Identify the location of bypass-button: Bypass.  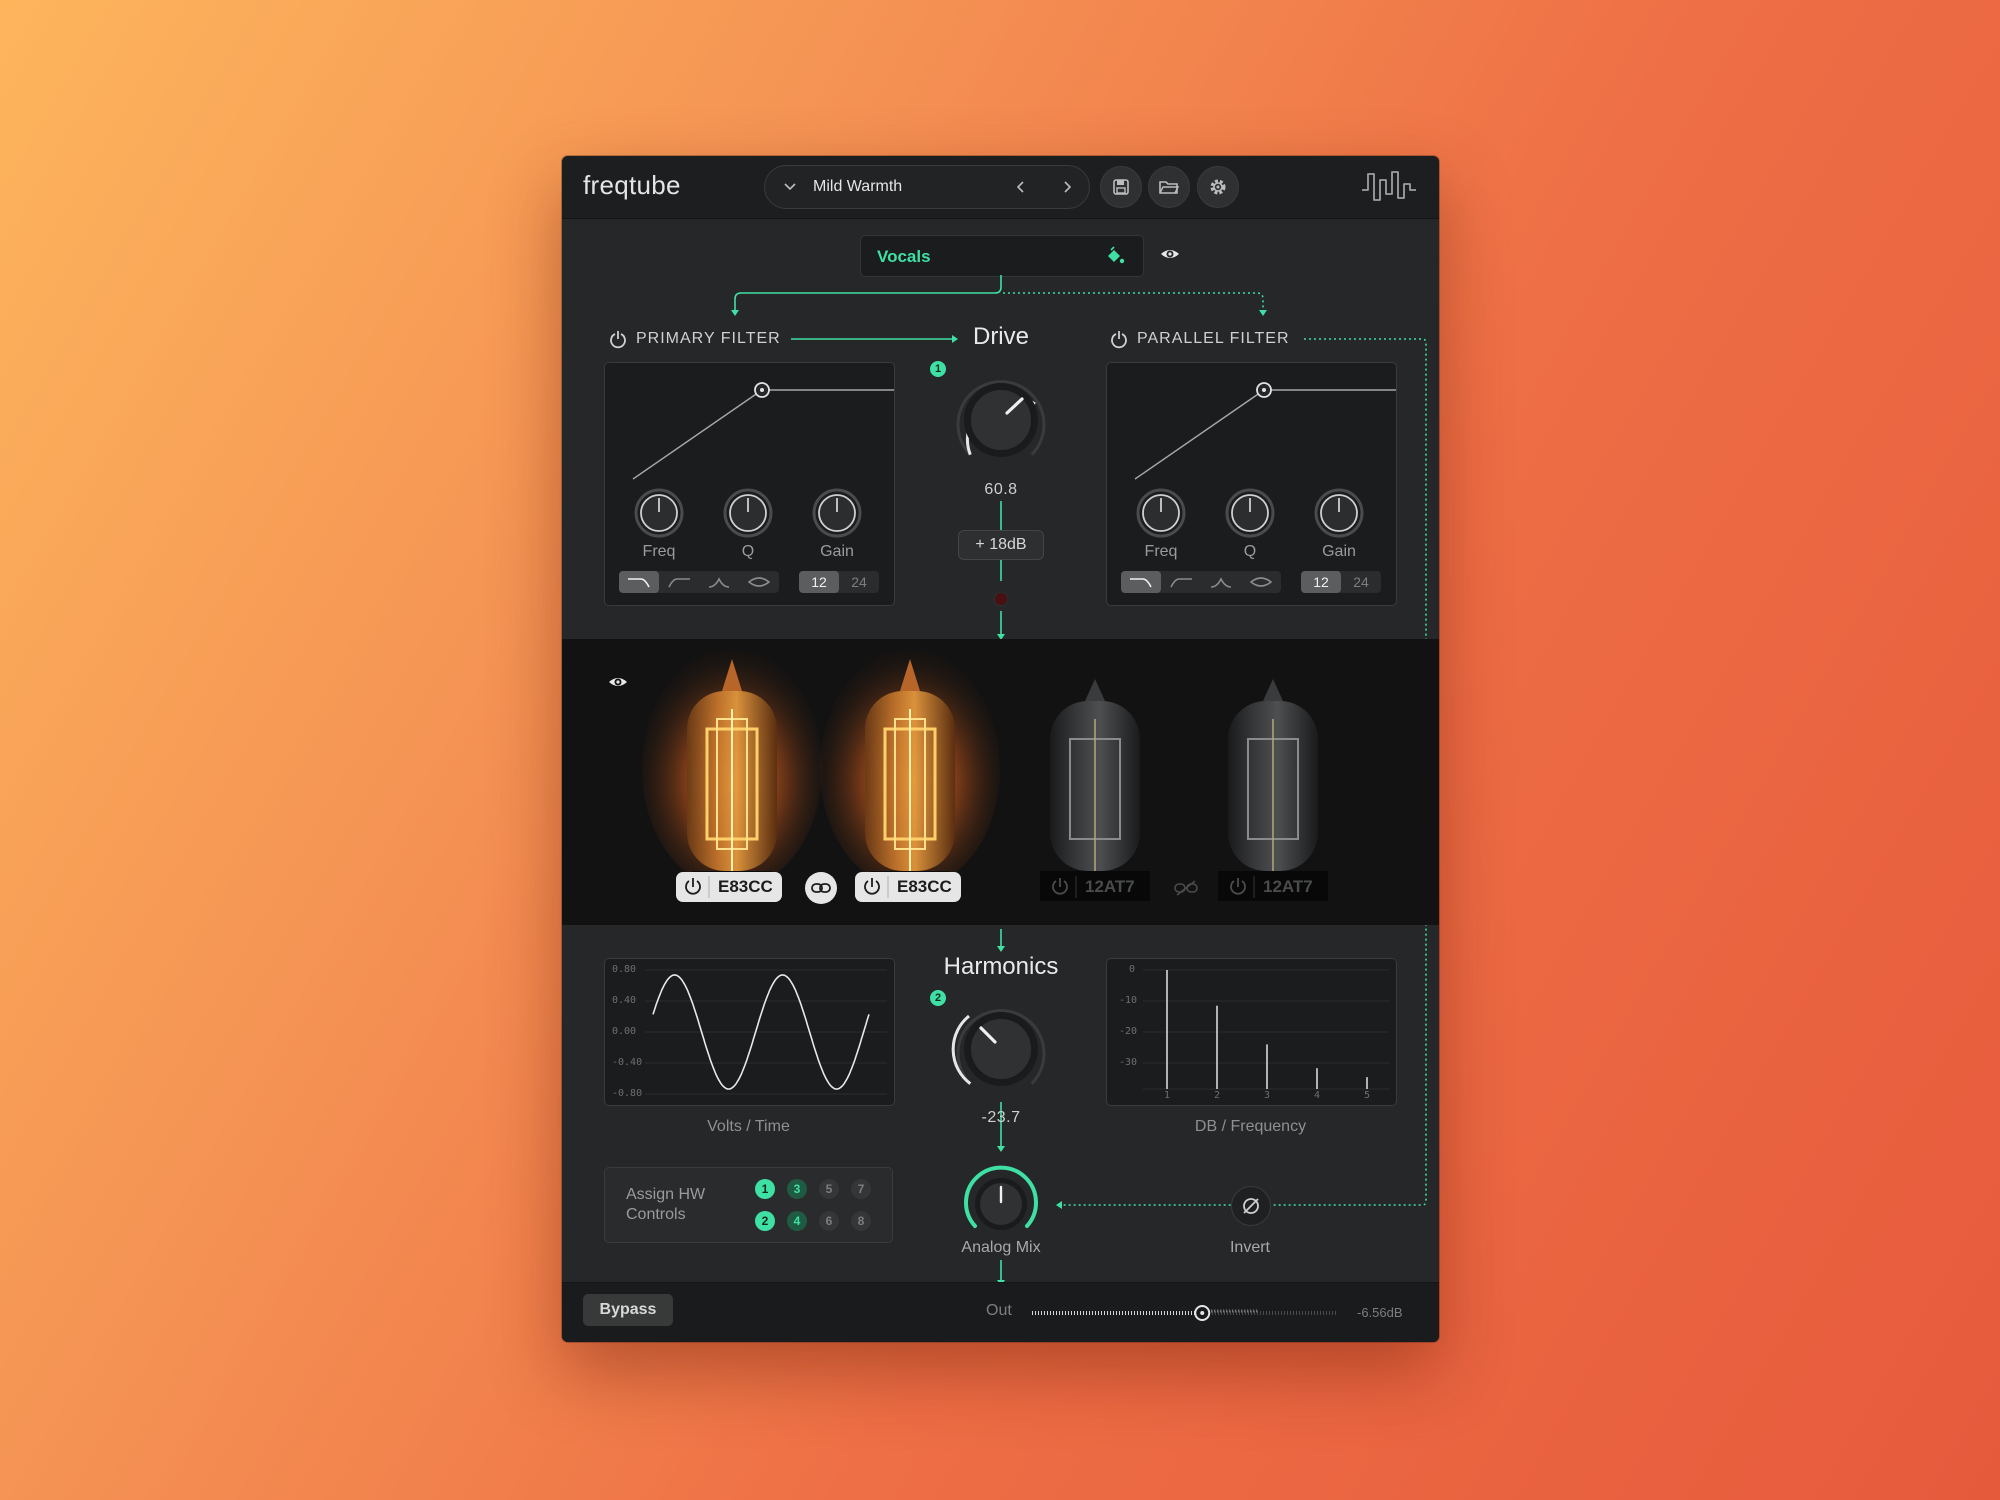
(628, 1310).